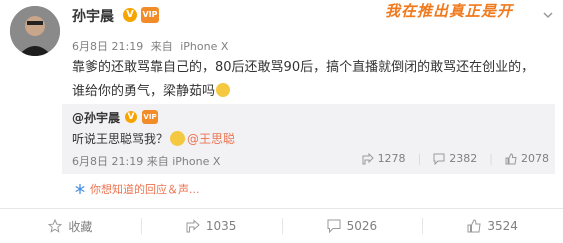 The image size is (563, 243). Describe the element at coordinates (221, 226) in the screenshot. I see `share-count: 1035` at that location.